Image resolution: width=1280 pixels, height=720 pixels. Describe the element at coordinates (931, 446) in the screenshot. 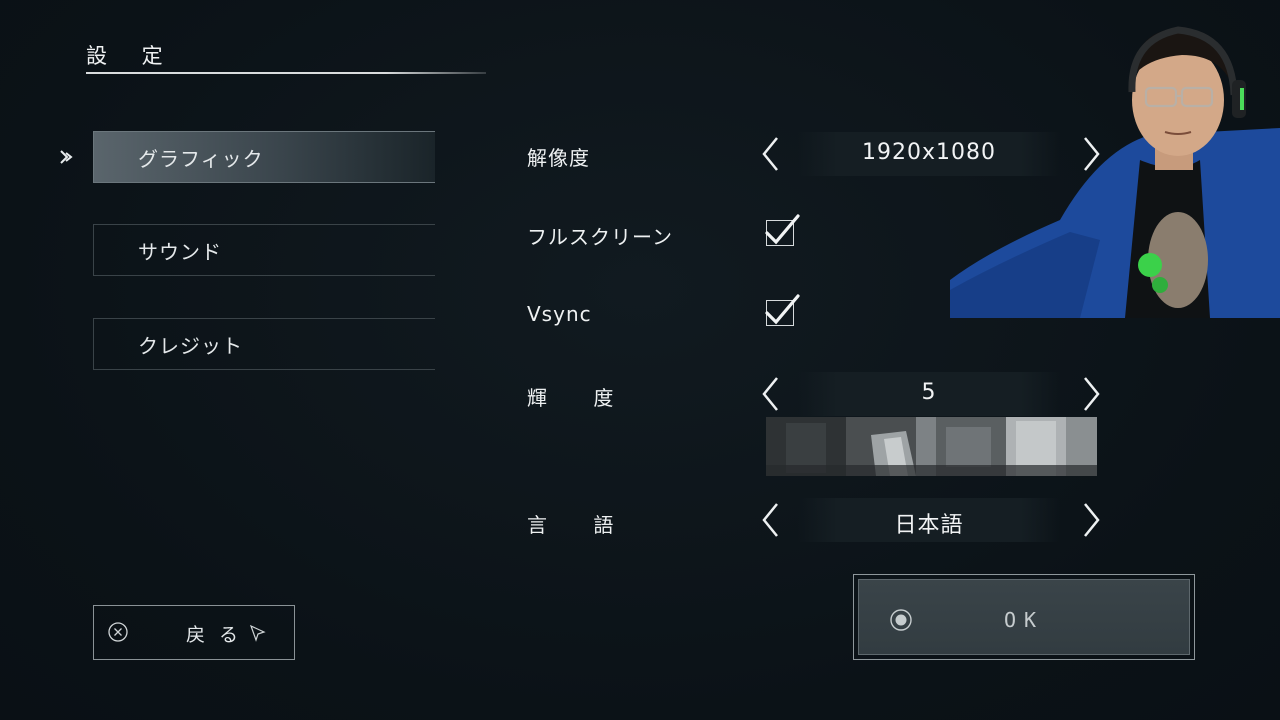

I see `brightness-preview-image` at that location.